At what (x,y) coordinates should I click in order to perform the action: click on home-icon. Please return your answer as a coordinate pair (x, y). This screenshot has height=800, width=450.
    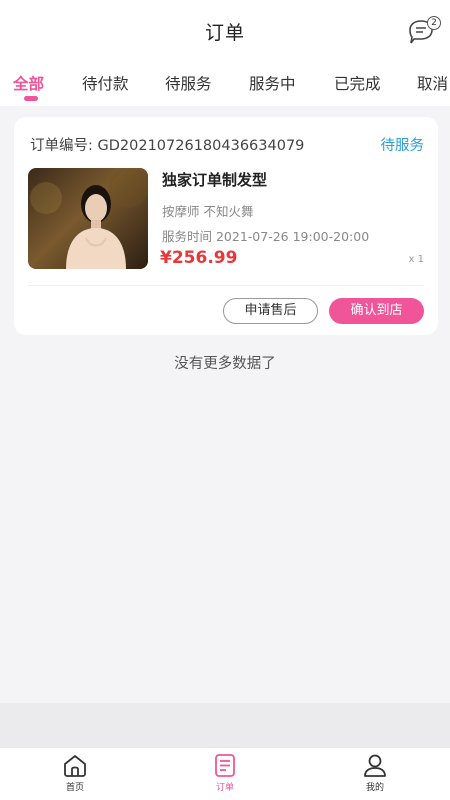
    Looking at the image, I should click on (75, 766).